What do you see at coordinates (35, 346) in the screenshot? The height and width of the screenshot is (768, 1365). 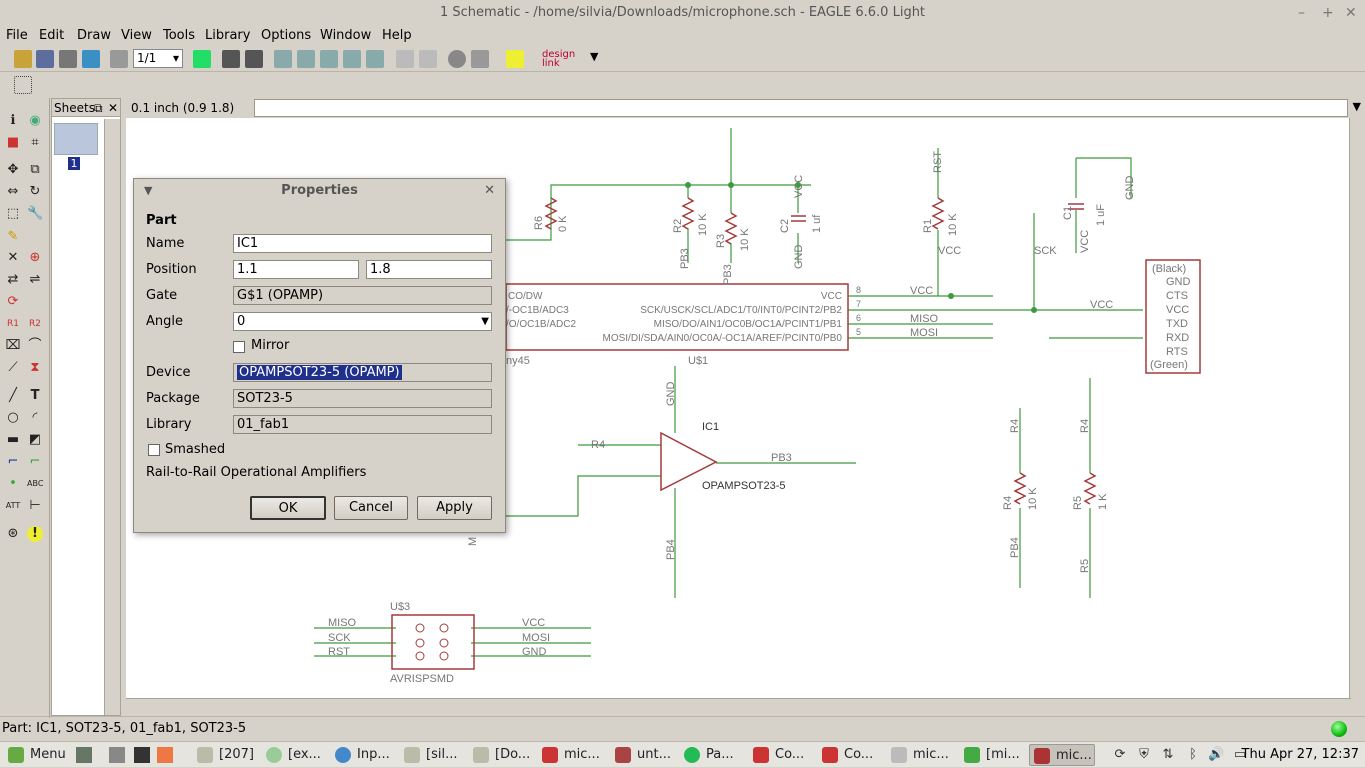 I see `miter-icon: ⌒` at bounding box center [35, 346].